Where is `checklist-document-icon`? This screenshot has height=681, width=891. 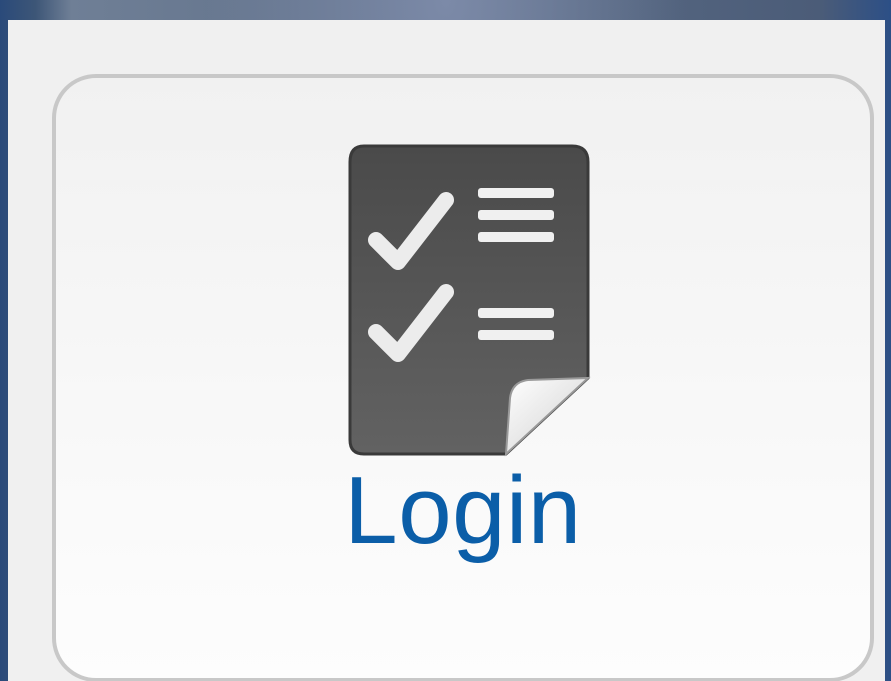
checklist-document-icon is located at coordinates (469, 300).